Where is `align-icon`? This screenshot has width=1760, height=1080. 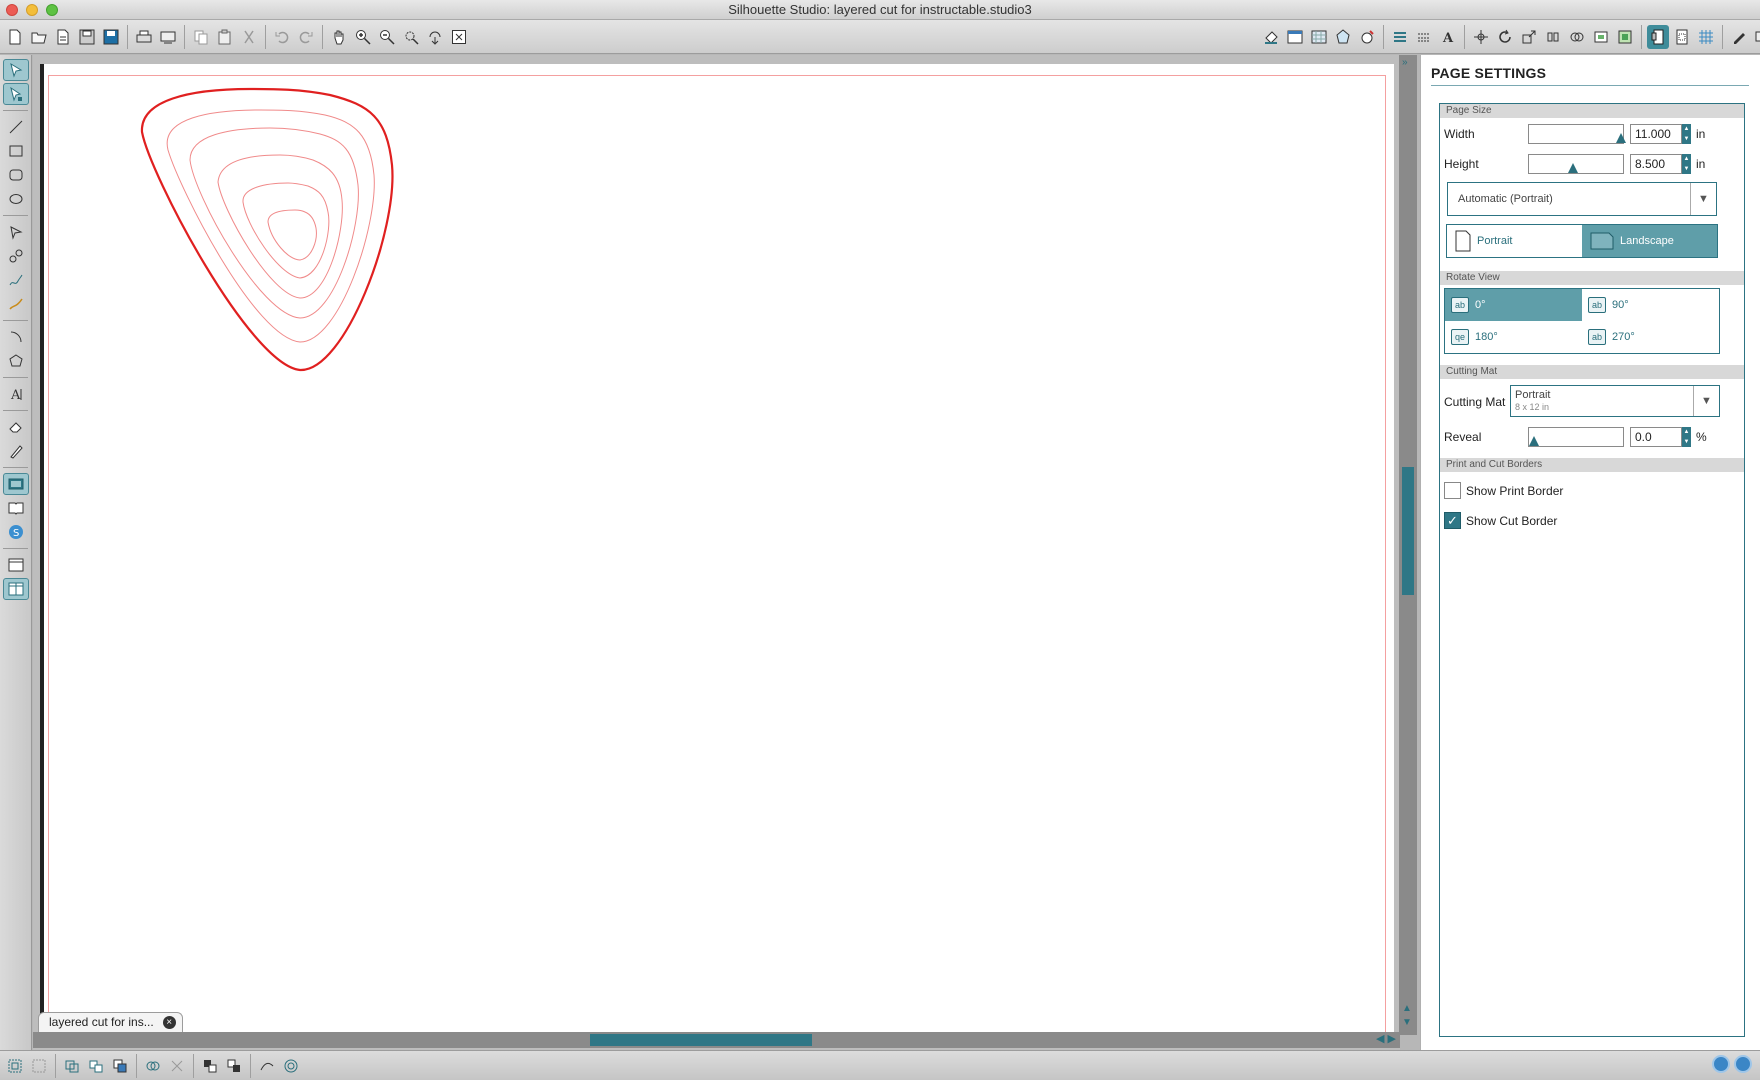 align-icon is located at coordinates (1400, 37).